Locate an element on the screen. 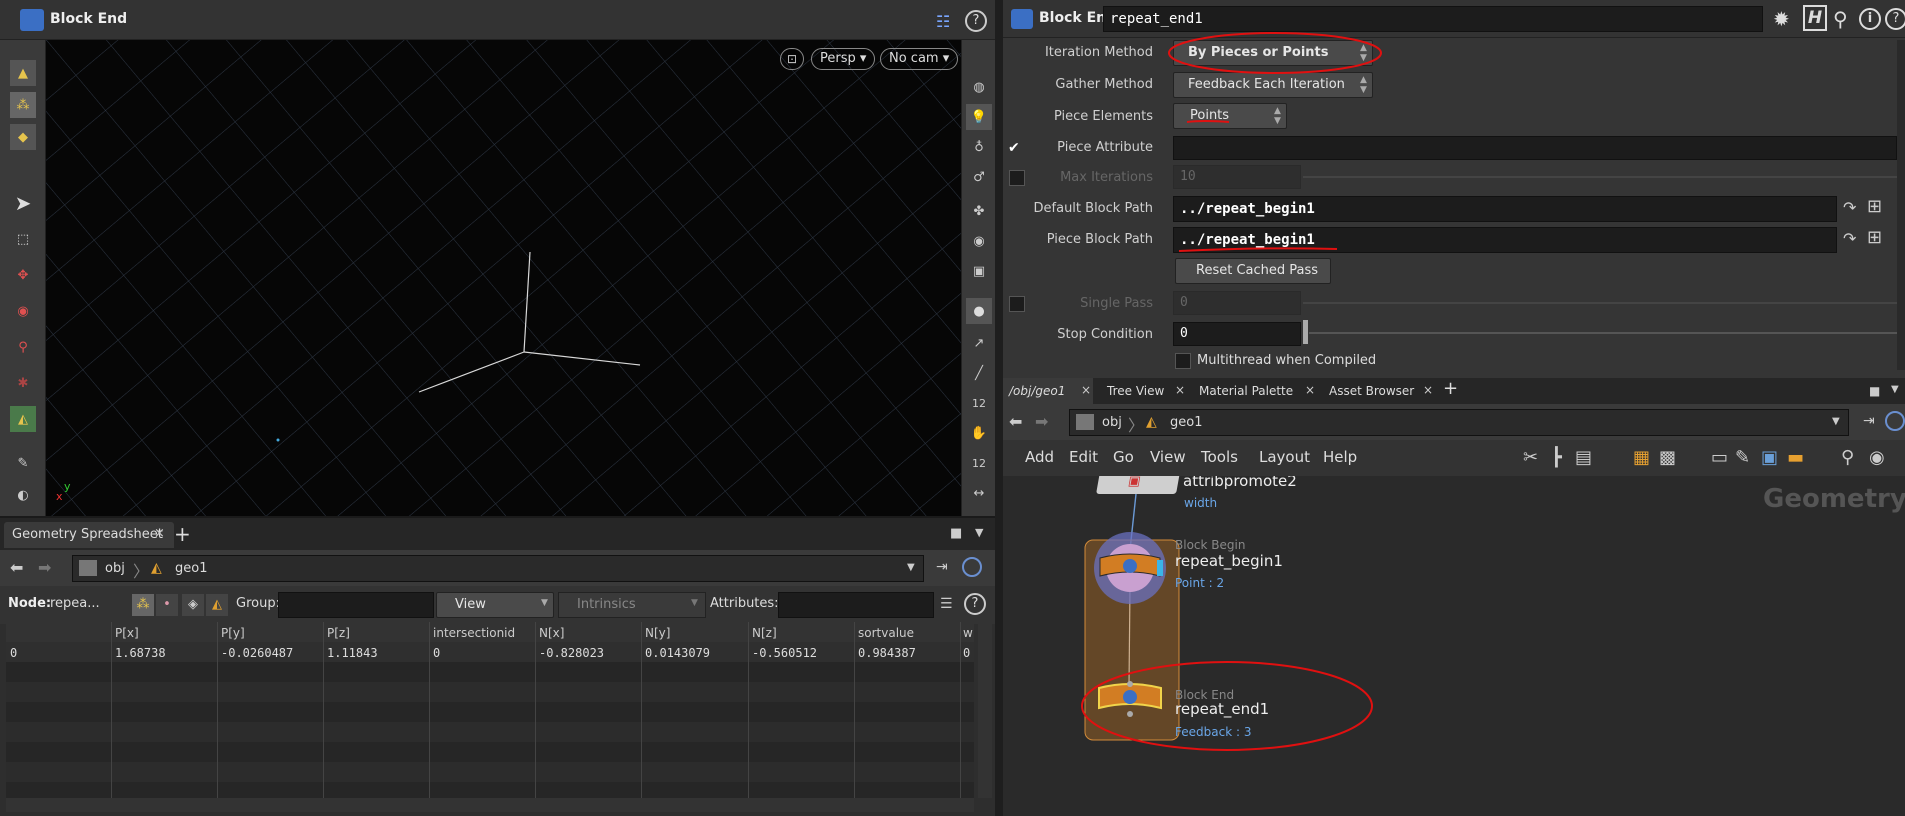 The image size is (1905, 816). table-vertical-scrollbar is located at coordinates (985, 710).